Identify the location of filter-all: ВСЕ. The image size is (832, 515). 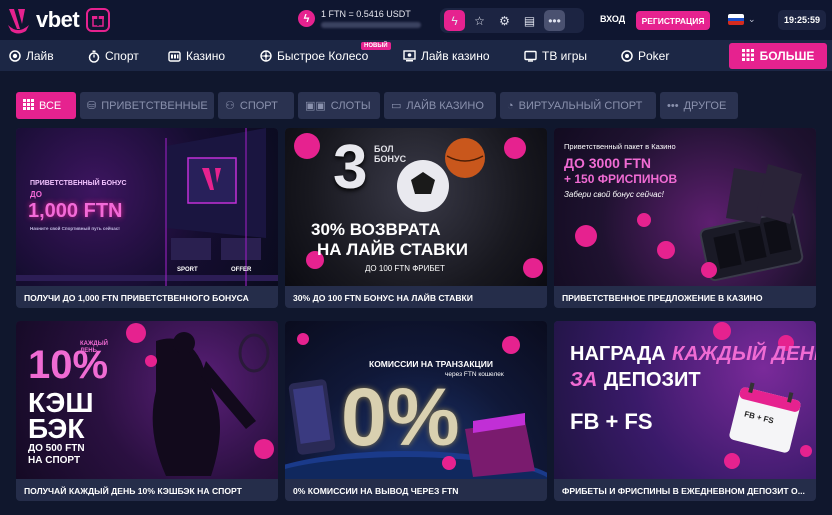
(46, 105).